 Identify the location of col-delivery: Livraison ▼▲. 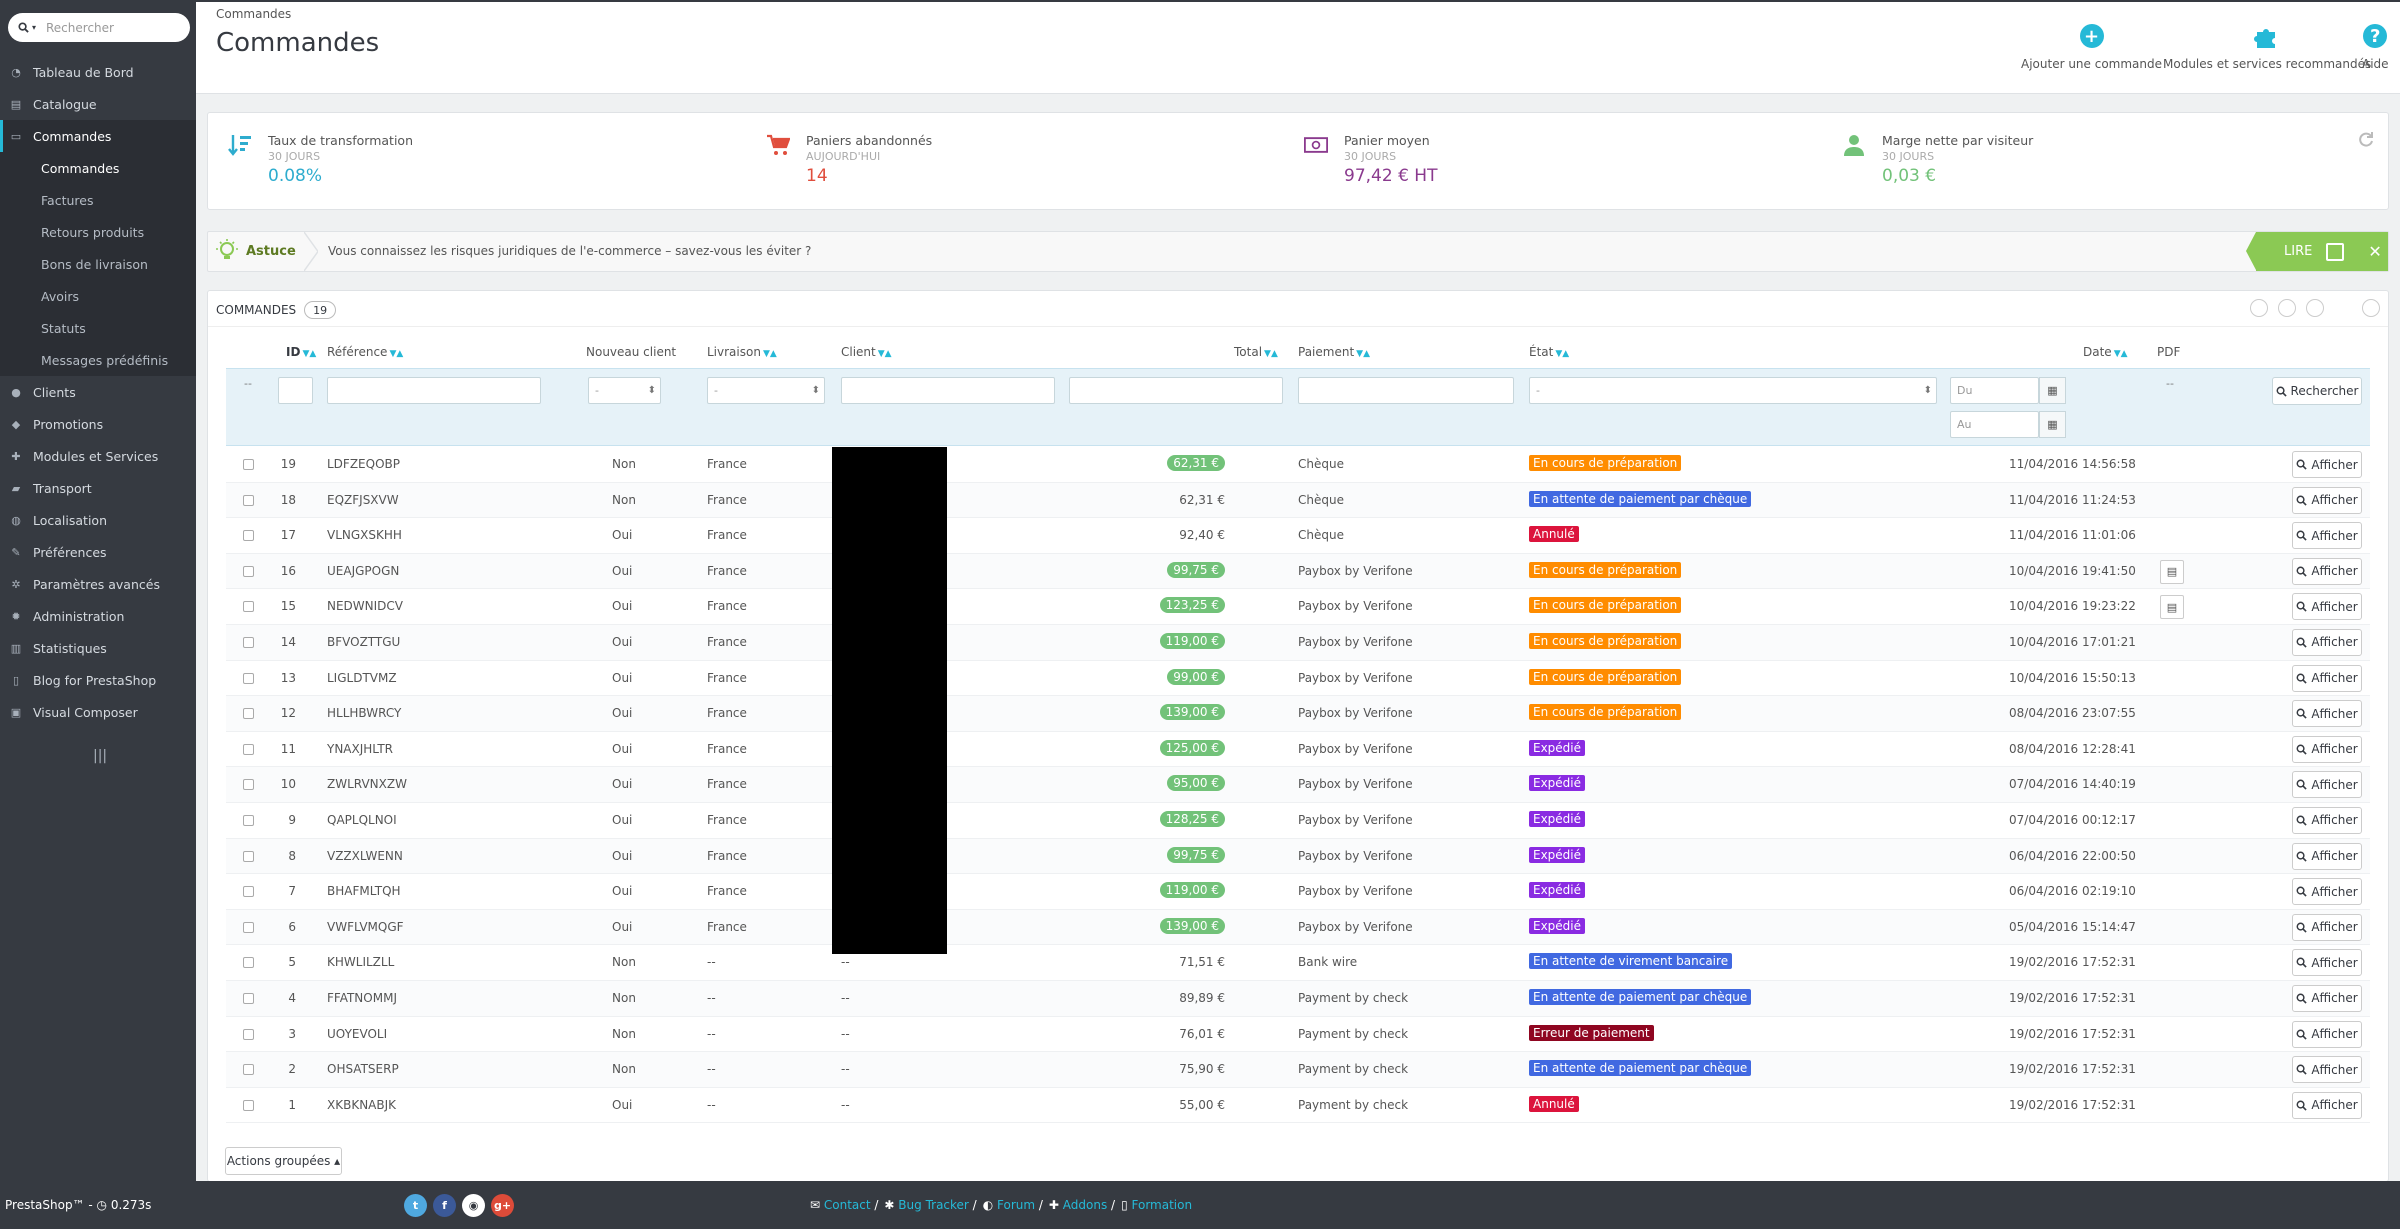
(742, 352).